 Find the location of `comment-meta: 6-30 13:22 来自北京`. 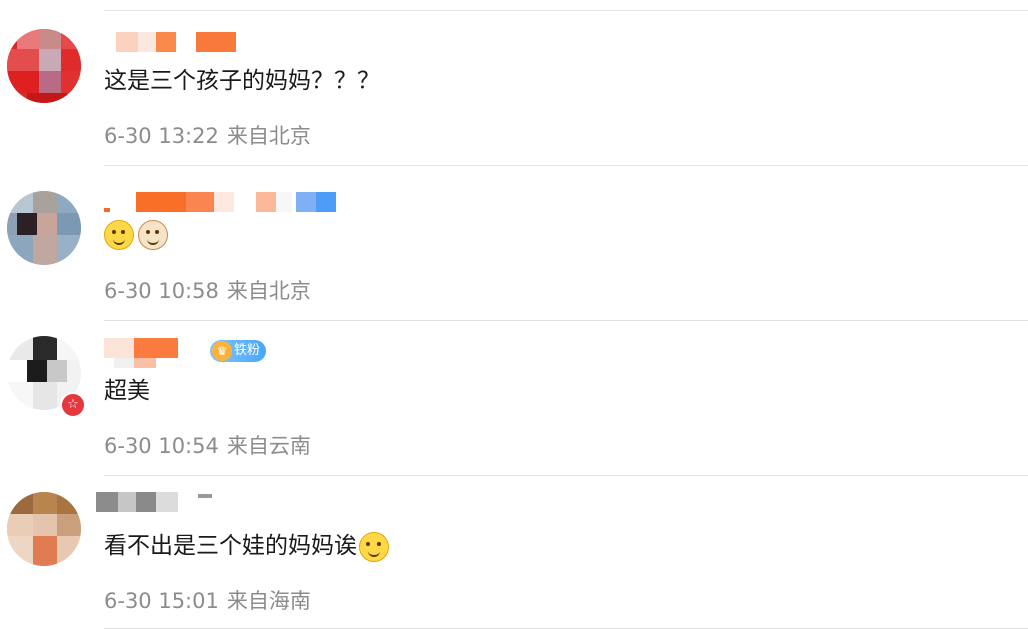

comment-meta: 6-30 13:22 来自北京 is located at coordinates (207, 136).